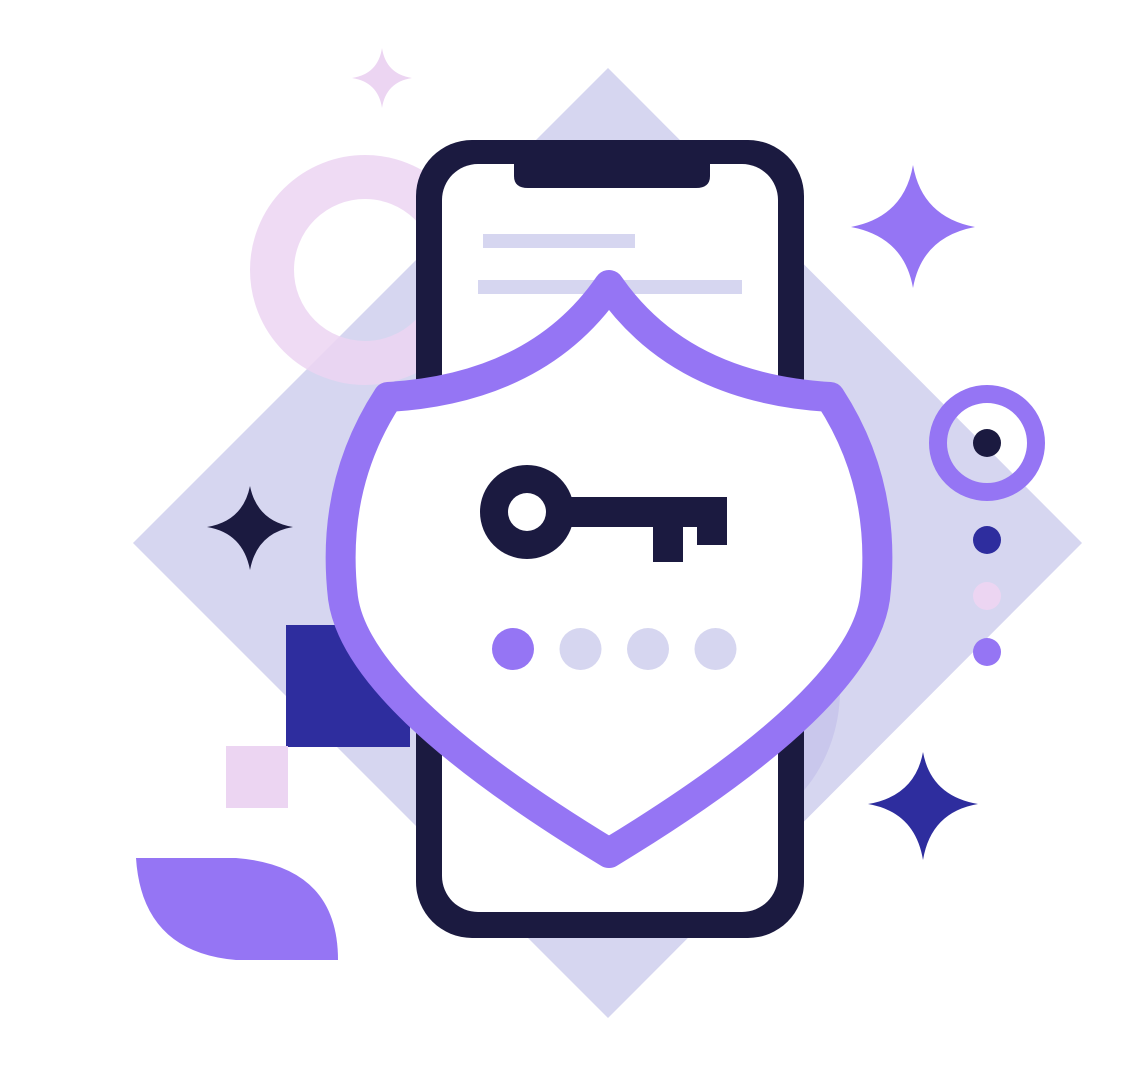 This screenshot has width=1142, height=1076. What do you see at coordinates (987, 540) in the screenshot?
I see `navy-dot-icon` at bounding box center [987, 540].